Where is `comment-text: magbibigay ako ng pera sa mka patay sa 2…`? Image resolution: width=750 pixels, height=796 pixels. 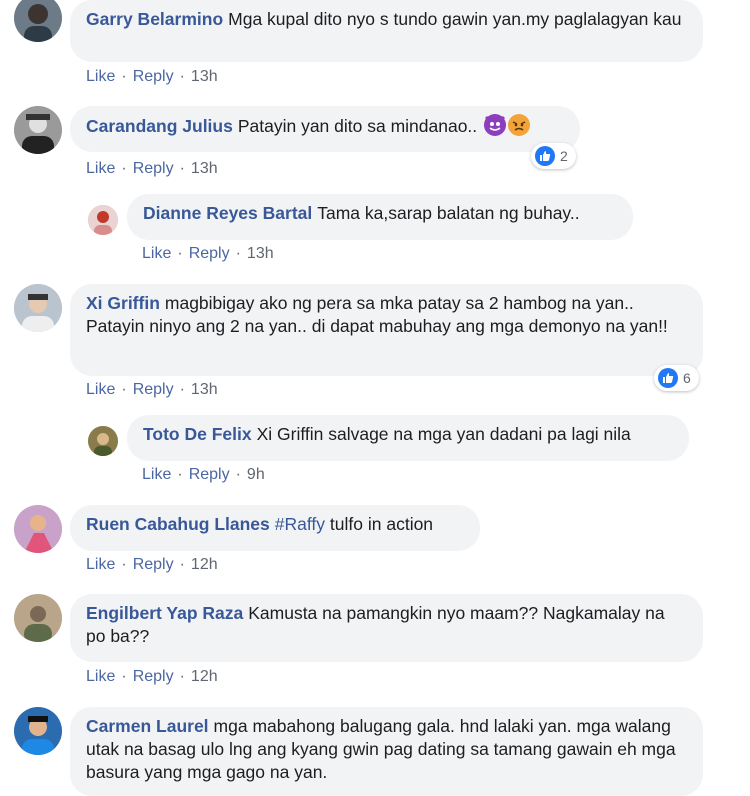 comment-text: magbibigay ako ng pera sa mka patay sa 2… is located at coordinates (377, 314).